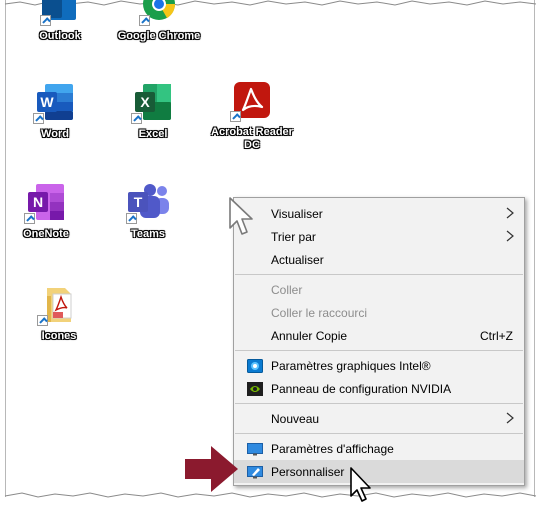  I want to click on menu-item-label: Personnaliser, so click(308, 472).